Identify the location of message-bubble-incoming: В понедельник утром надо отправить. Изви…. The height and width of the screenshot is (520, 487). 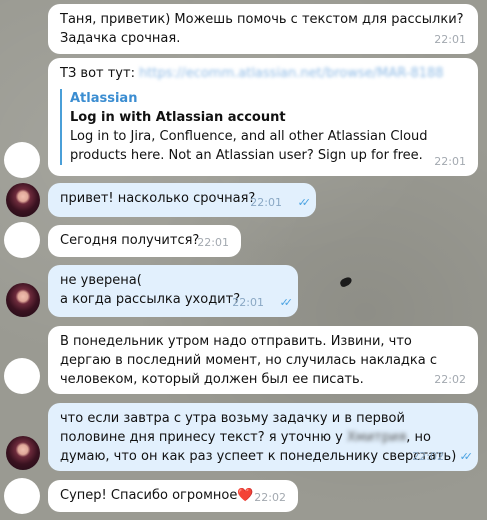
(263, 360).